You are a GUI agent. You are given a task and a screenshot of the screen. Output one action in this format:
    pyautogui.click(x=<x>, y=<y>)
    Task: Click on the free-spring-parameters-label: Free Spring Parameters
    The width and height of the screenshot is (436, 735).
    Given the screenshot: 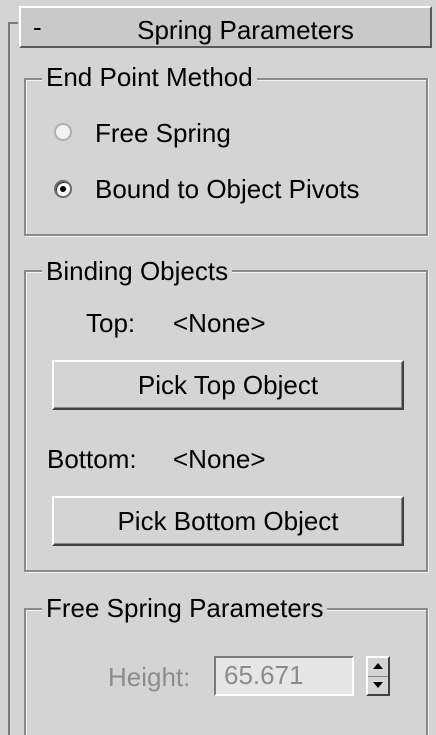 What is the action you would take?
    pyautogui.click(x=185, y=608)
    